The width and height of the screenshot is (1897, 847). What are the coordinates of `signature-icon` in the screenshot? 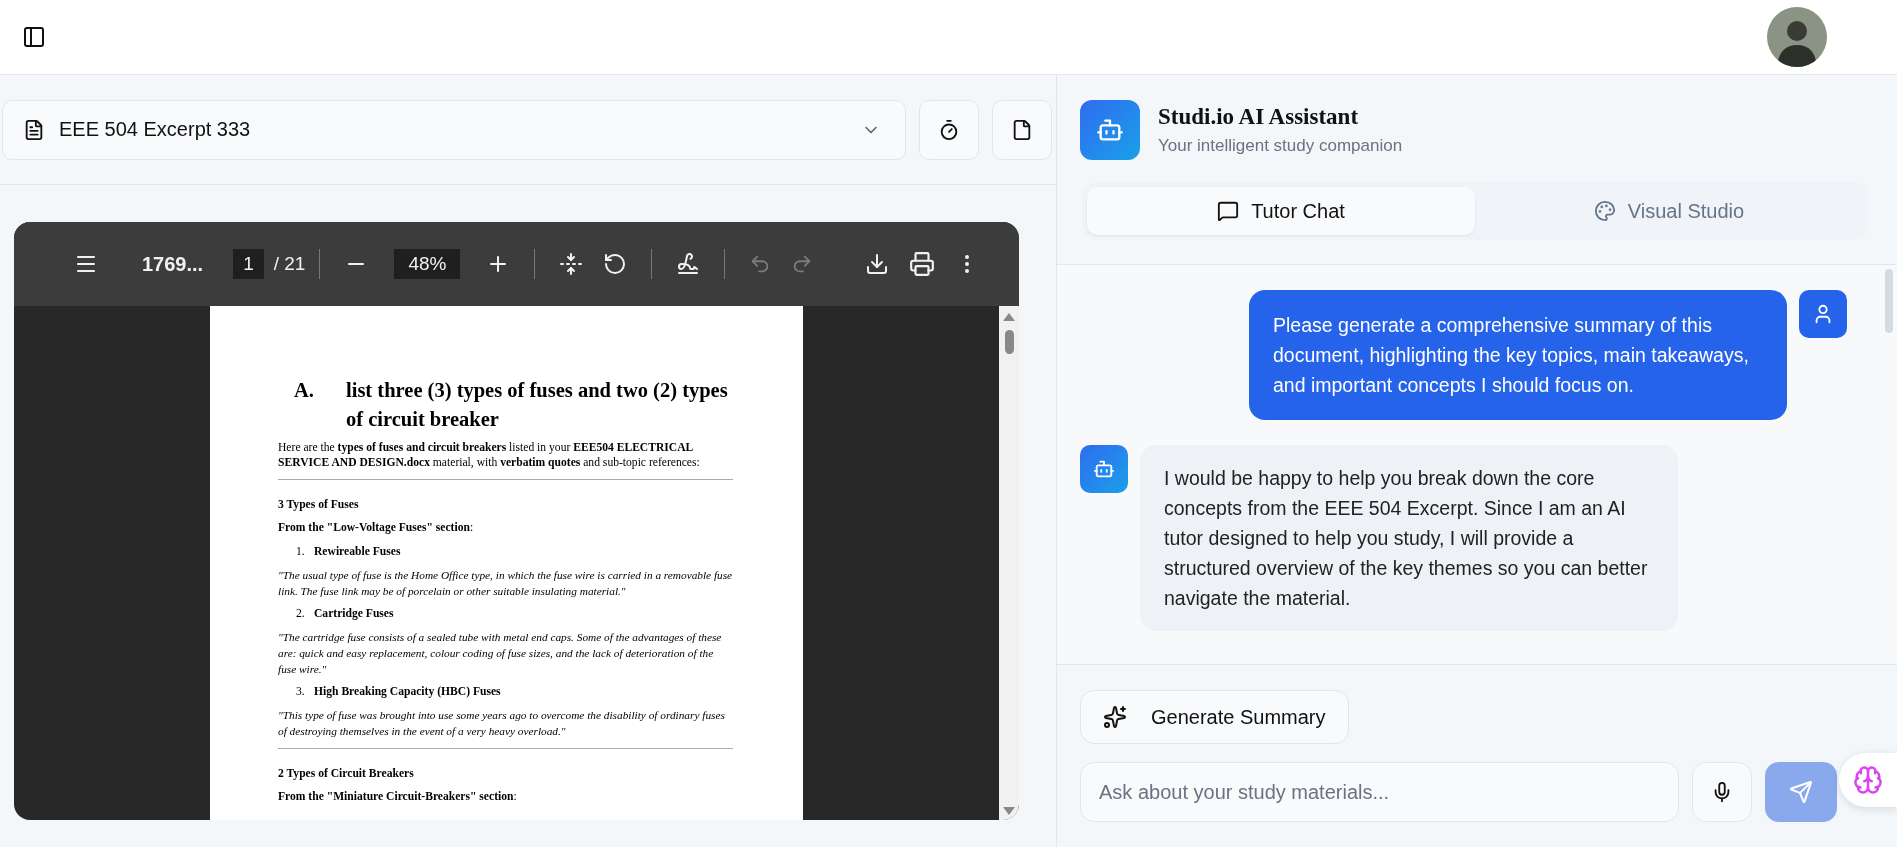 It's located at (688, 264).